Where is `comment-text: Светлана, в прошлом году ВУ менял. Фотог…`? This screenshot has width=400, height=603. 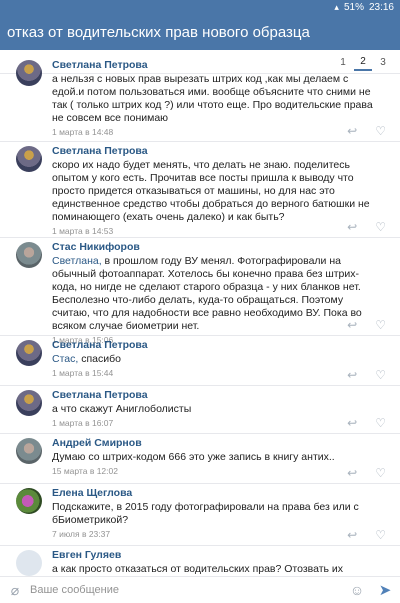
comment-text: Светлана, в прошлом году ВУ менял. Фотог… is located at coordinates (217, 294).